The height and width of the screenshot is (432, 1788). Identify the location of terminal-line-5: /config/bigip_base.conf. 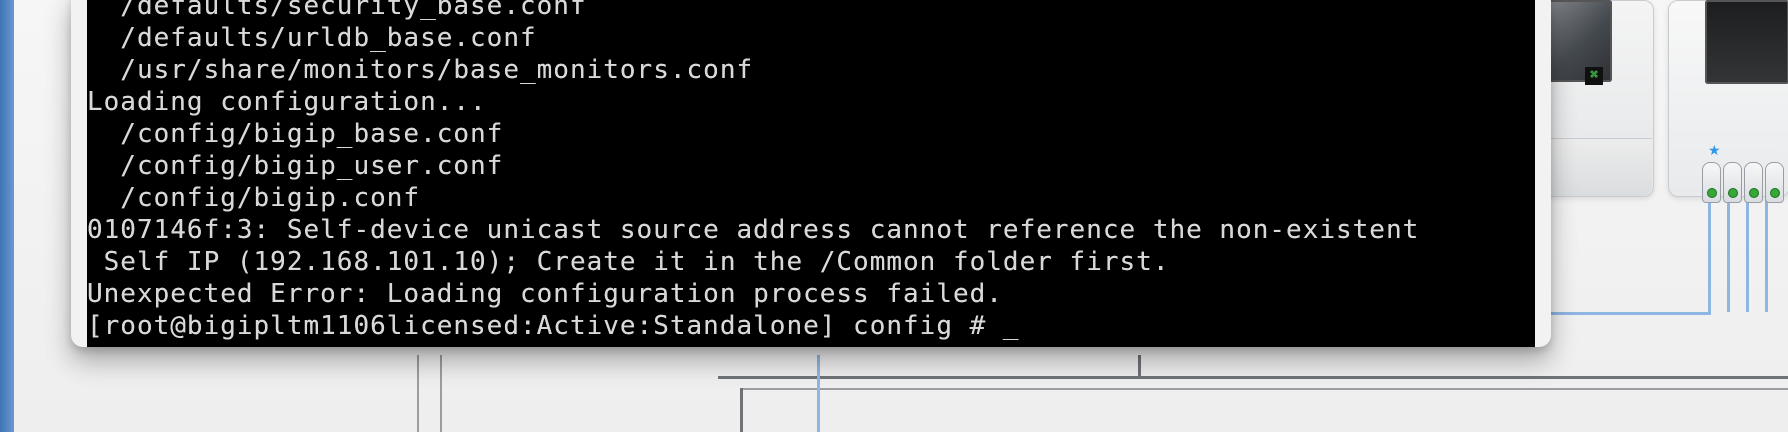
(295, 134).